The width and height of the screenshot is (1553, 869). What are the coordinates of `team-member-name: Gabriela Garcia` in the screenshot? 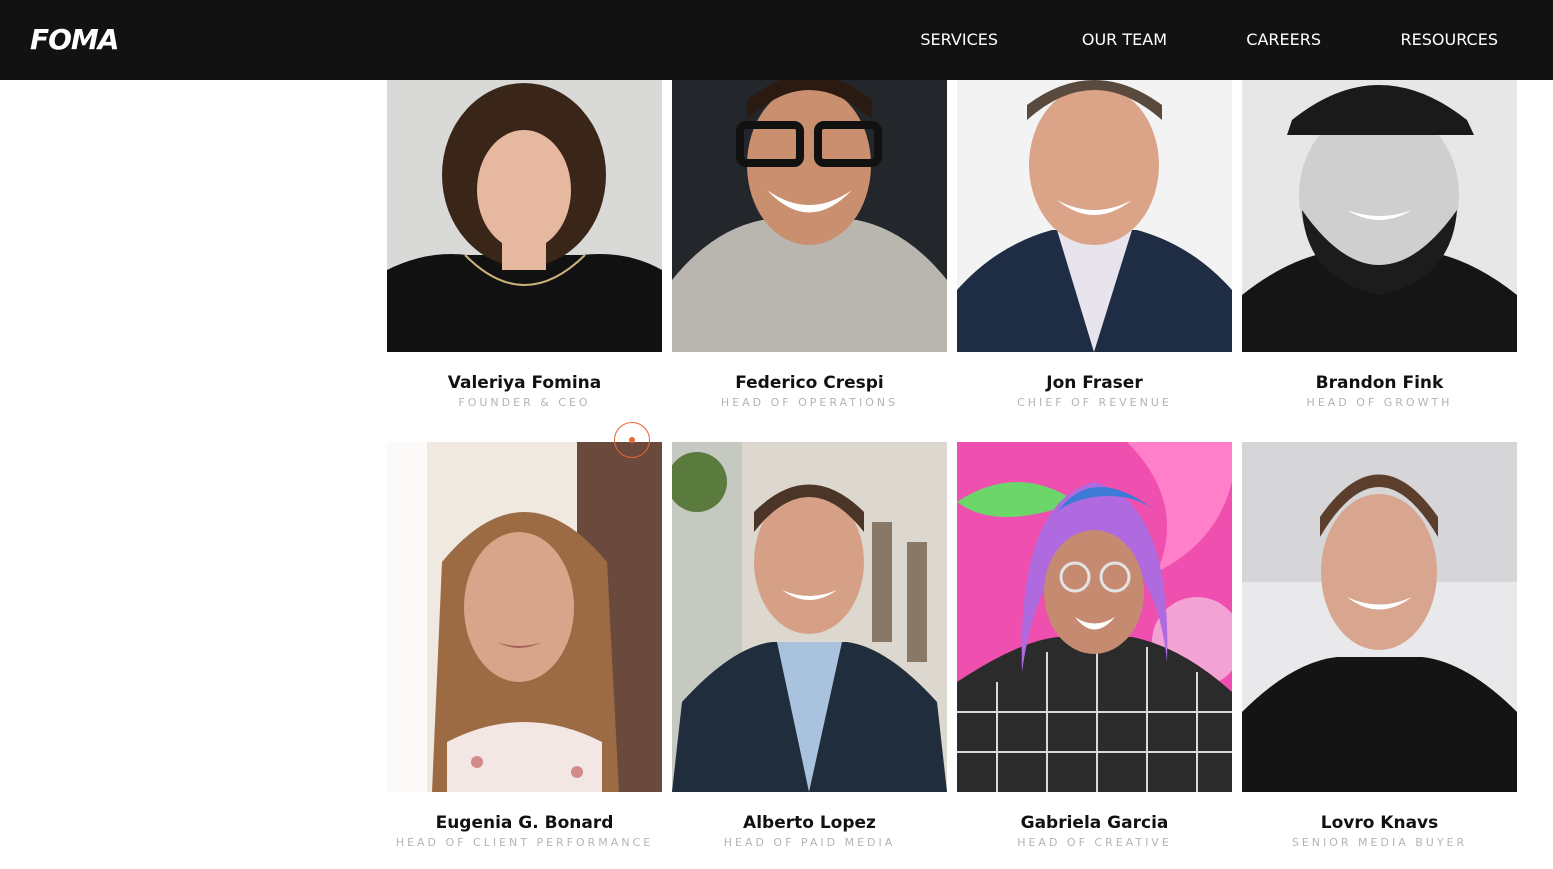 It's located at (1094, 823).